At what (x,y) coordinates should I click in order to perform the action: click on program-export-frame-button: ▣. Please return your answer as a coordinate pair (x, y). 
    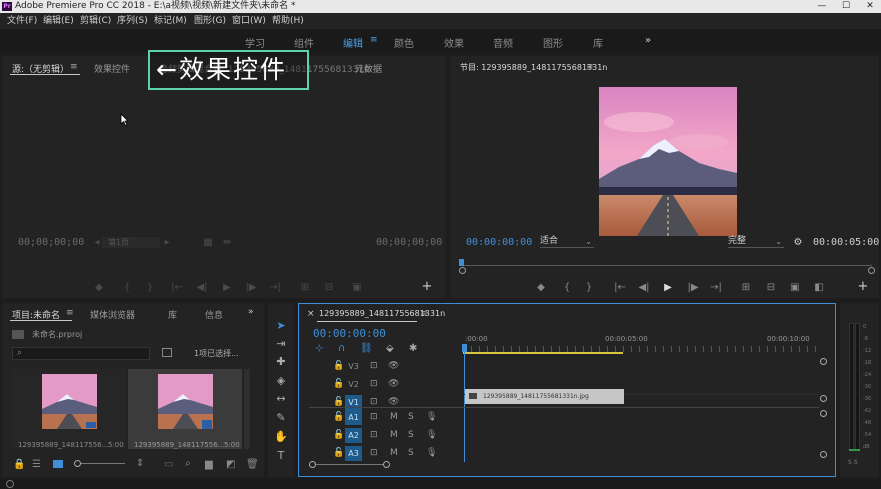
    Looking at the image, I should click on (795, 288).